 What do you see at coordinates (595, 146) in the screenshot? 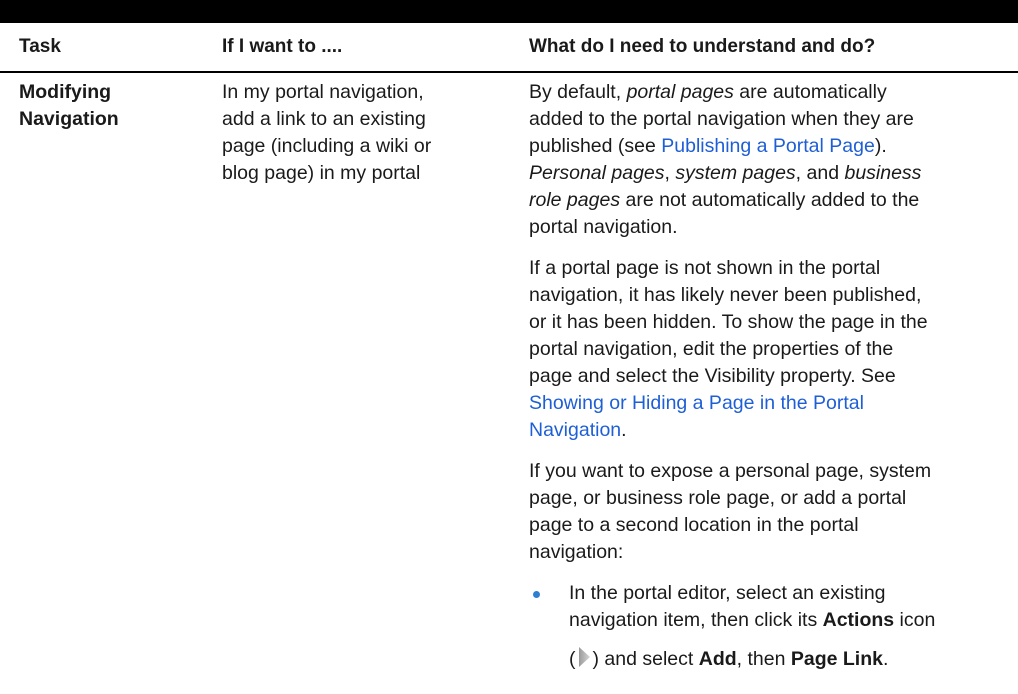
I see `text: published (see` at bounding box center [595, 146].